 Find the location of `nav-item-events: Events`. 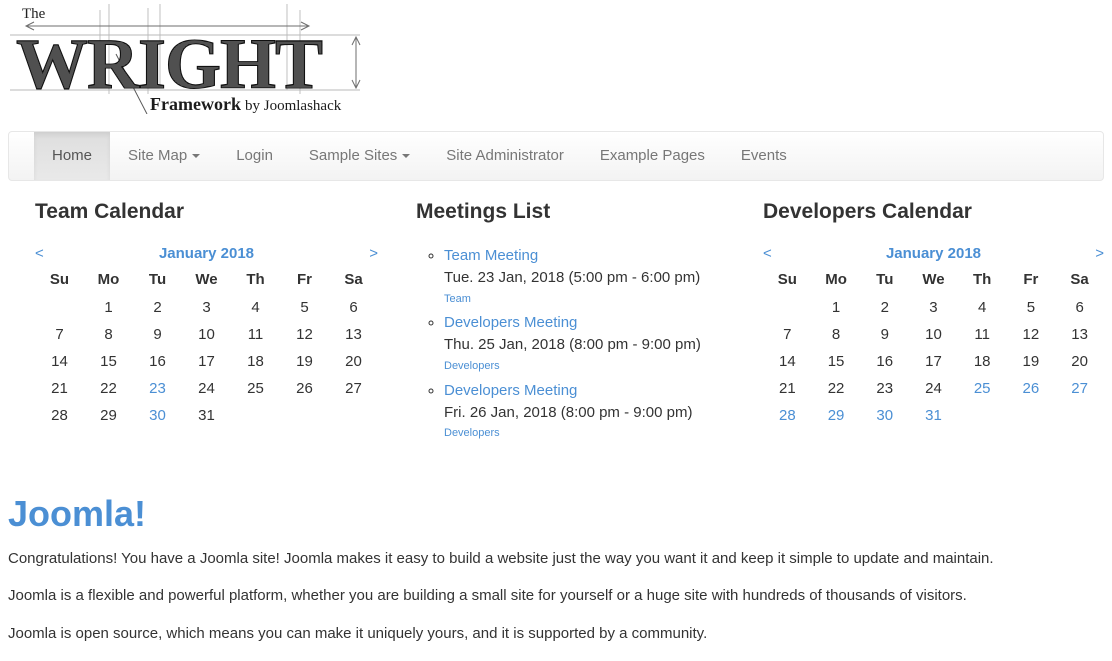

nav-item-events: Events is located at coordinates (764, 156).